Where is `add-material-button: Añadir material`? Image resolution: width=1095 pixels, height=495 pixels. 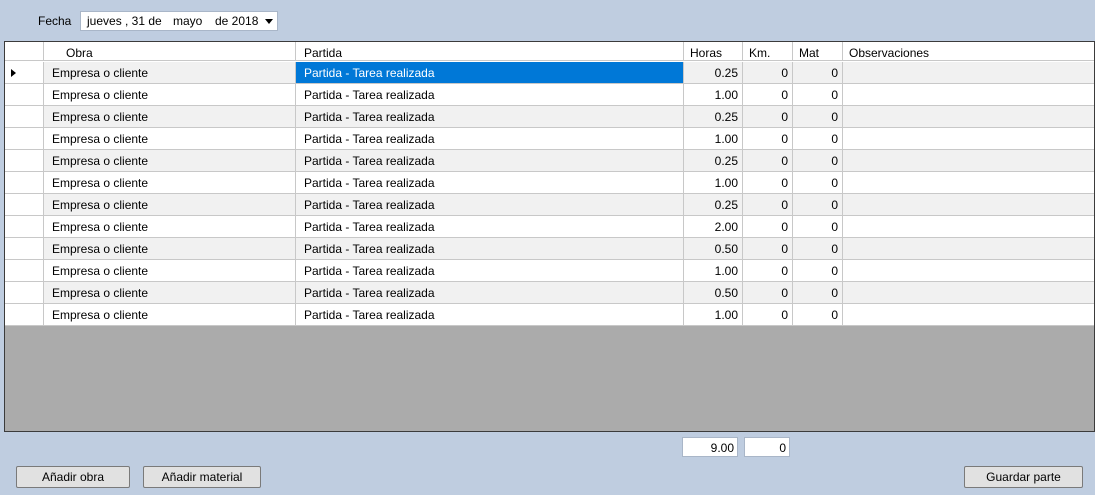
add-material-button: Añadir material is located at coordinates (202, 477).